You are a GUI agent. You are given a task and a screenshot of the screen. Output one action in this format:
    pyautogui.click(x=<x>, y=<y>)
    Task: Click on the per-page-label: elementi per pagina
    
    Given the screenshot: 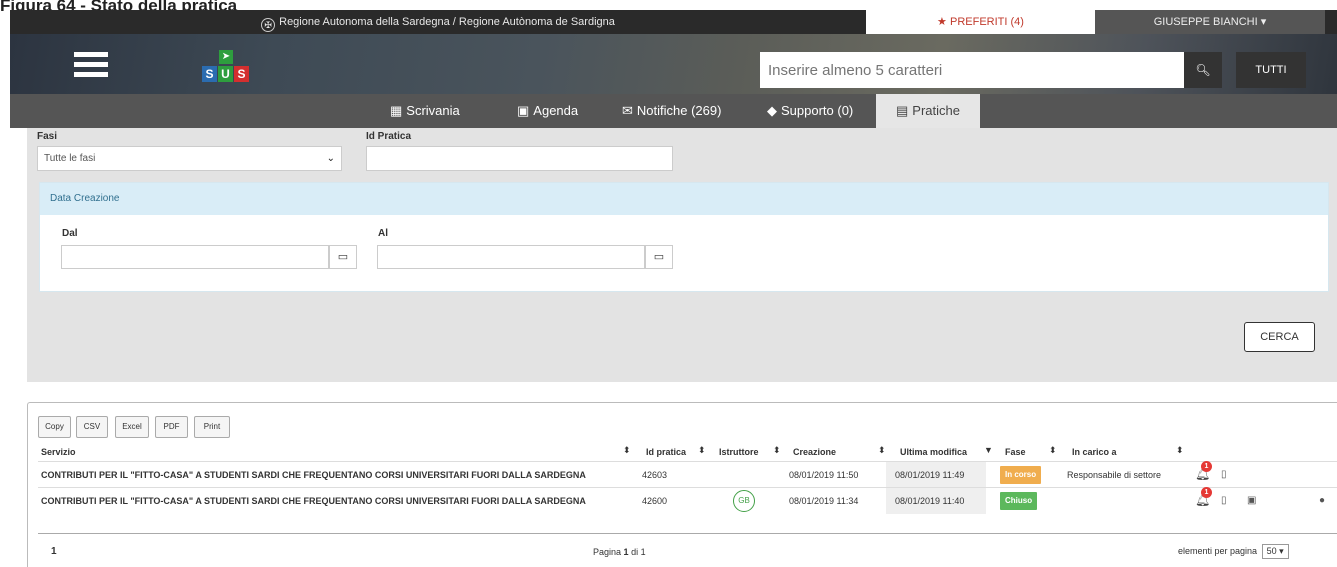 What is the action you would take?
    pyautogui.click(x=1218, y=551)
    